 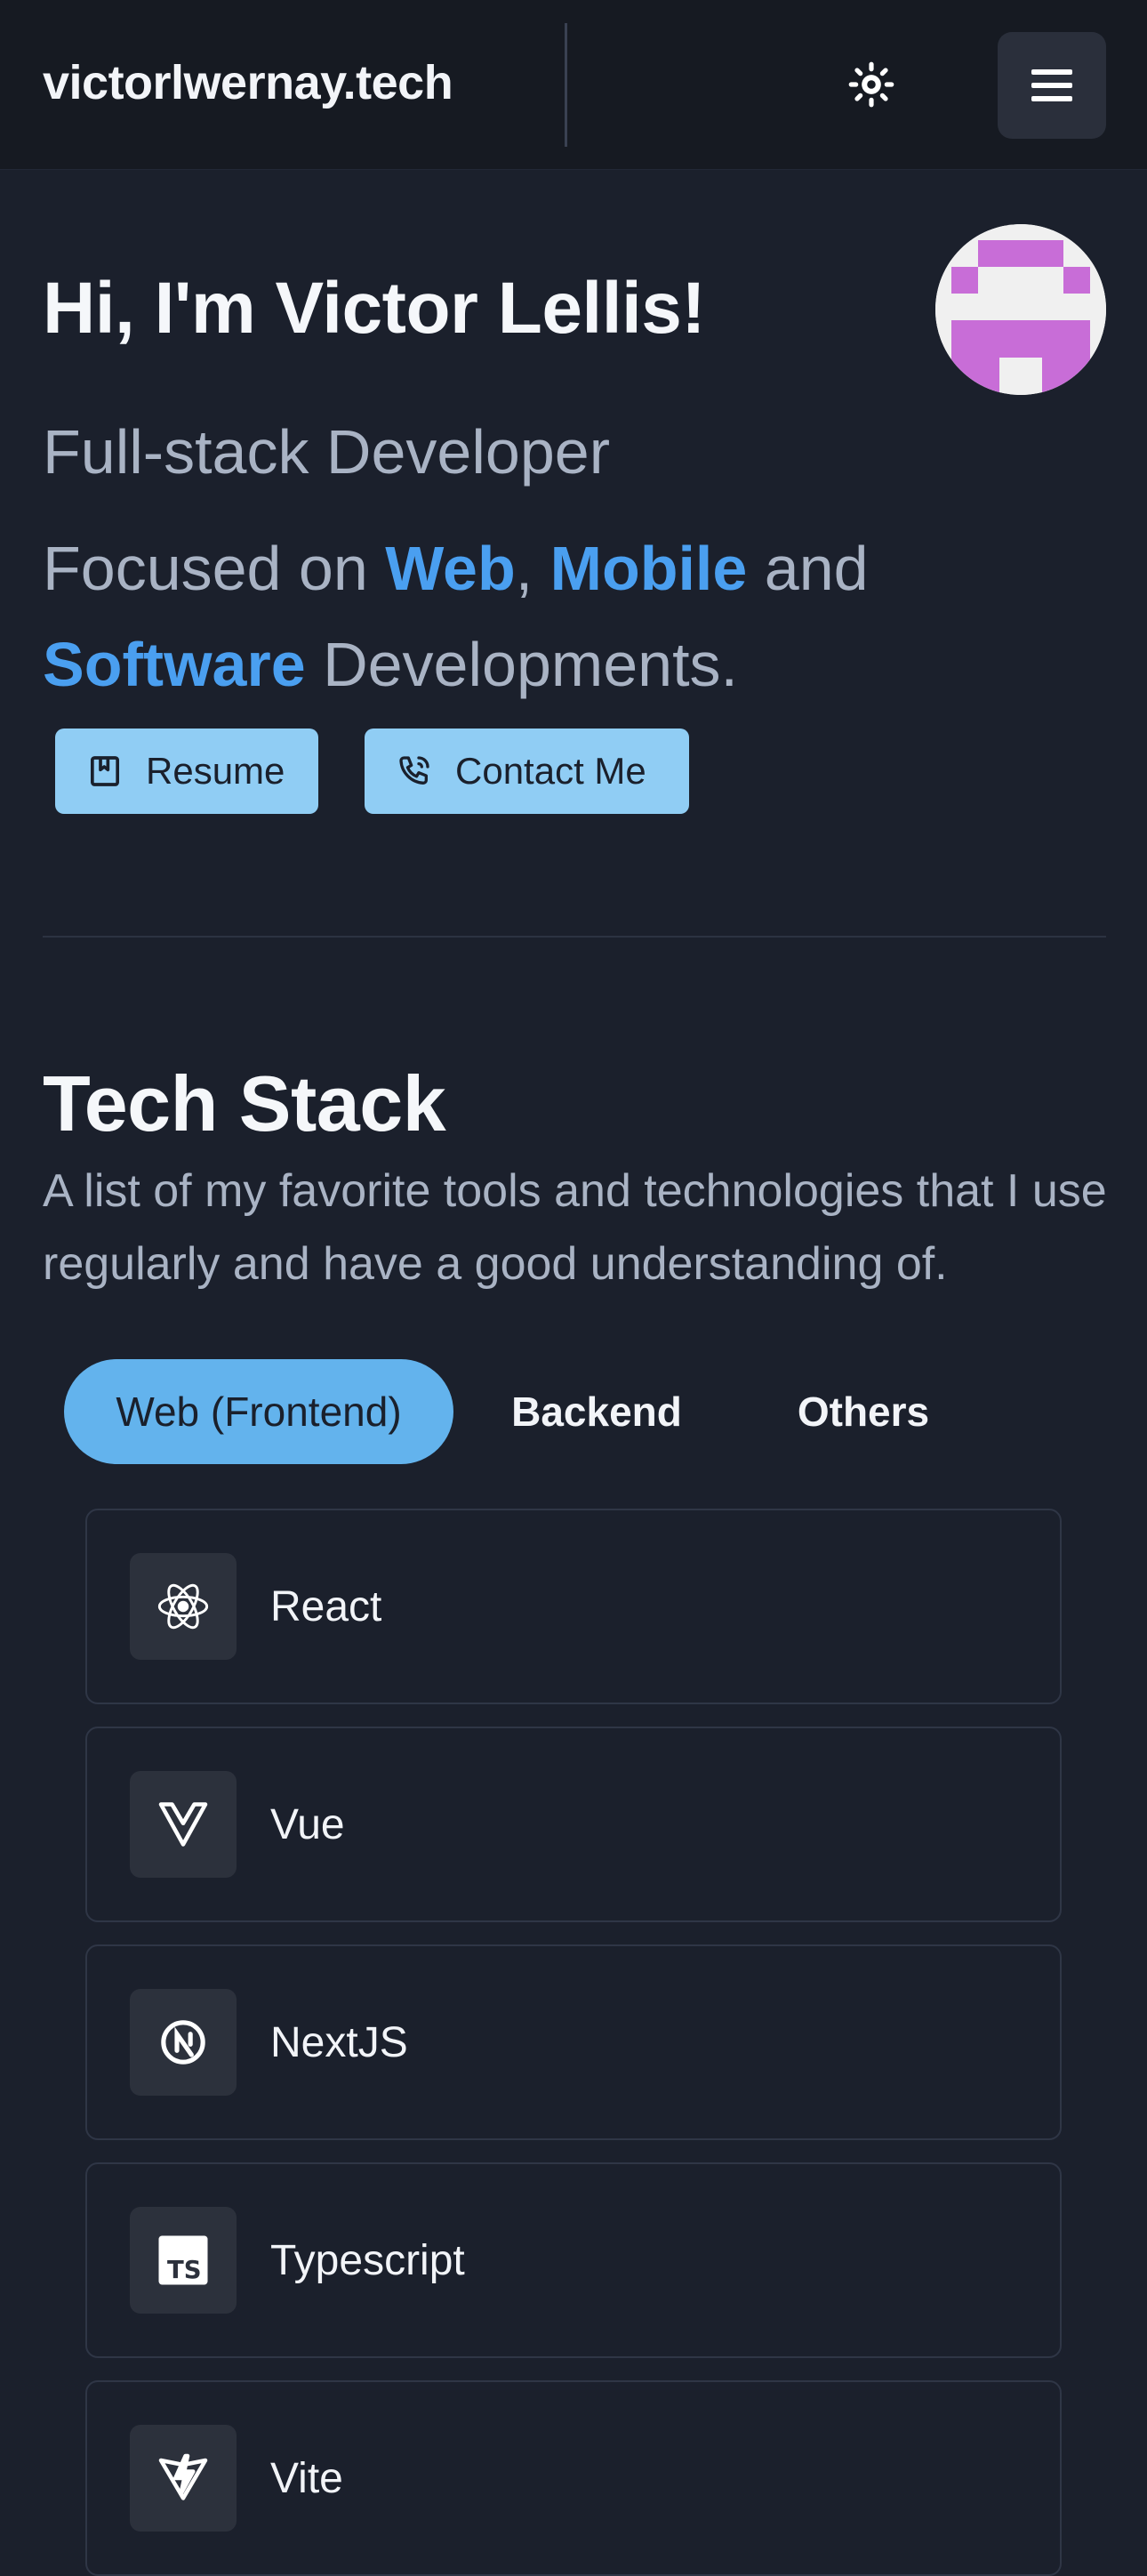 What do you see at coordinates (326, 1606) in the screenshot?
I see `tech-label: React` at bounding box center [326, 1606].